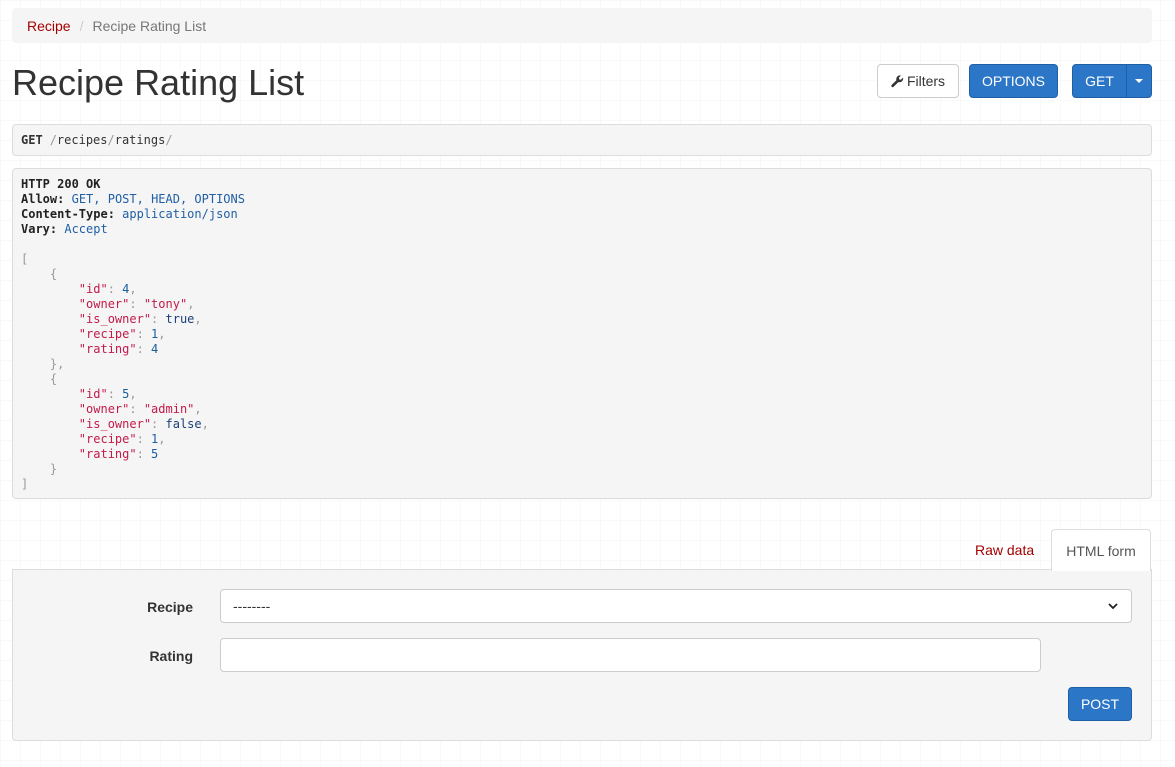 The height and width of the screenshot is (767, 1175). I want to click on header-value: GET, POST, HEAD, OPTIONS, so click(158, 199).